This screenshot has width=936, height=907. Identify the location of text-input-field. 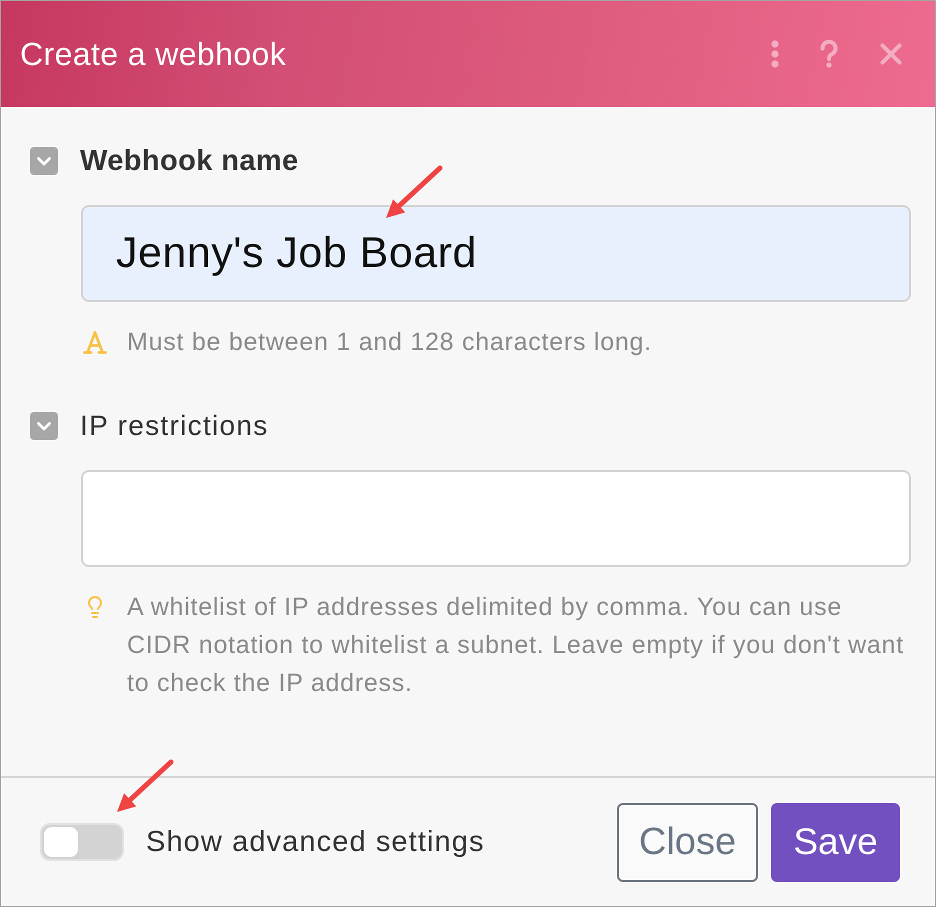
(496, 518).